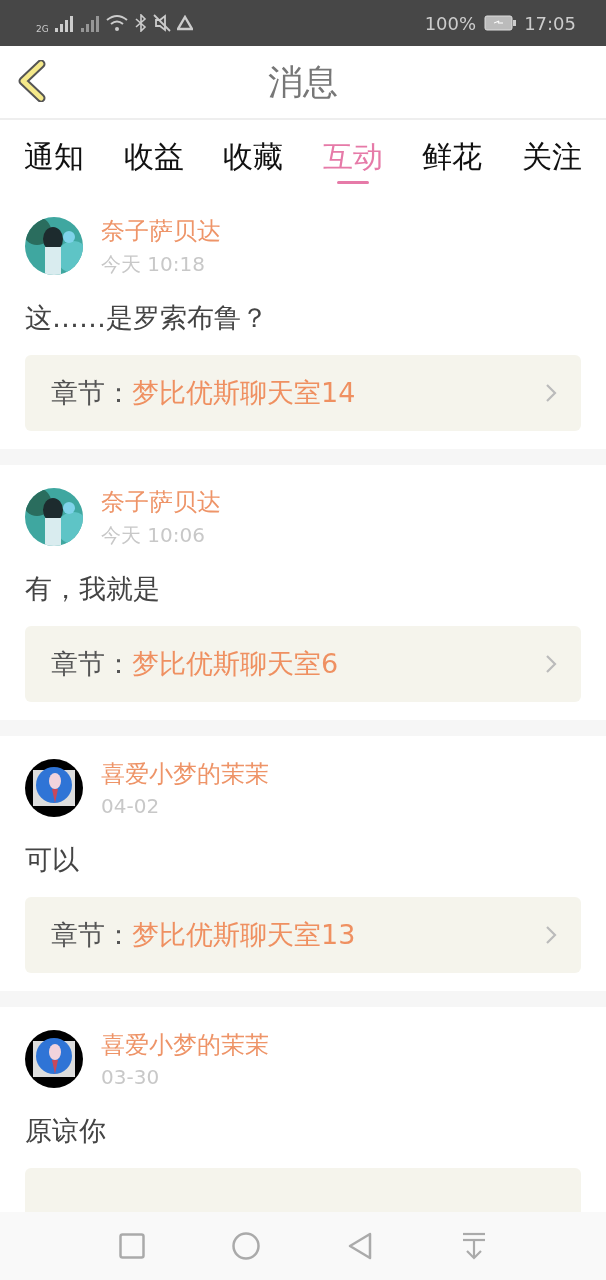 This screenshot has width=606, height=1280. What do you see at coordinates (54, 157) in the screenshot?
I see `tab: 通知` at bounding box center [54, 157].